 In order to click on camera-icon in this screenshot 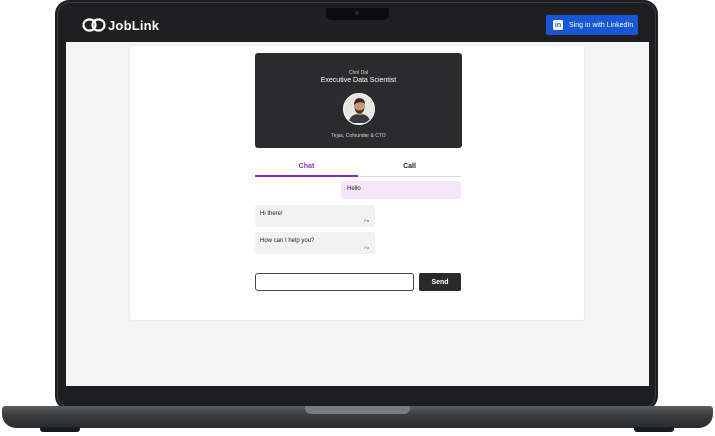, I will do `click(357, 13)`.